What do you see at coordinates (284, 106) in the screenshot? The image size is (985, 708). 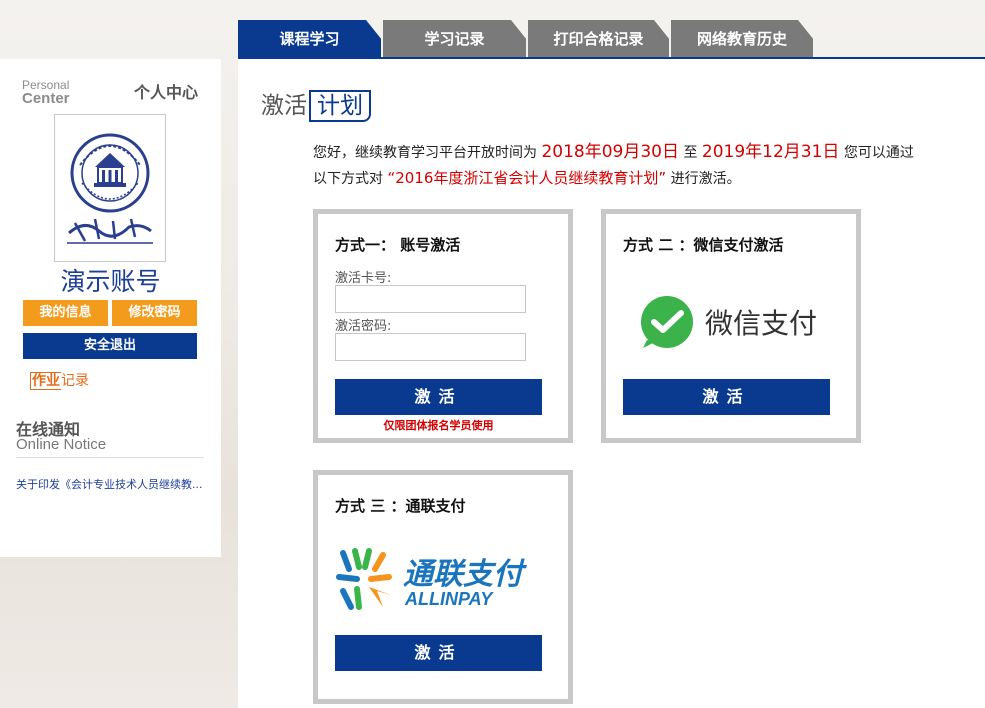 I see `page-title-prefix: 激活` at bounding box center [284, 106].